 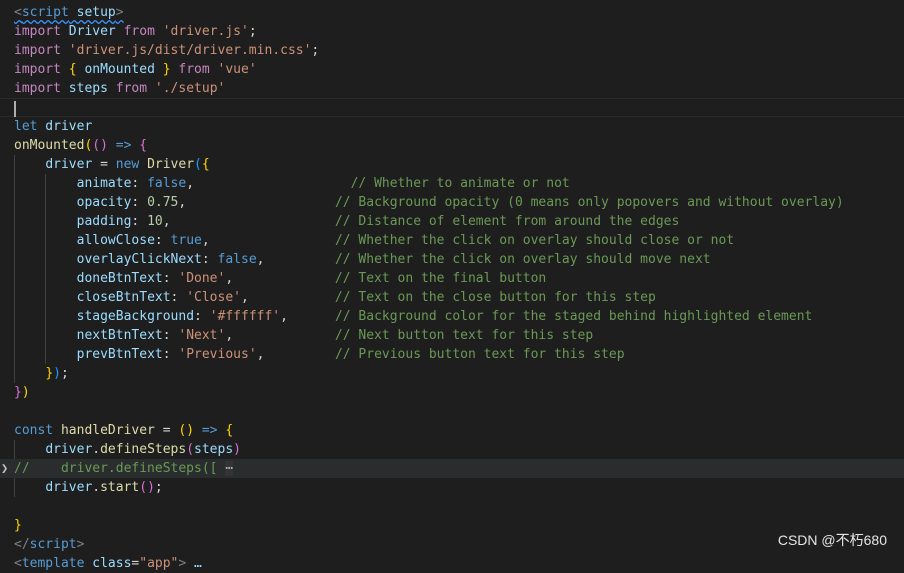 What do you see at coordinates (53, 544) in the screenshot?
I see `code-token: script` at bounding box center [53, 544].